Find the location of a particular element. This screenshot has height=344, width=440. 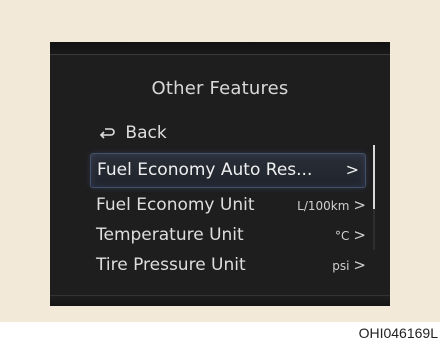

scrollbar is located at coordinates (374, 197).